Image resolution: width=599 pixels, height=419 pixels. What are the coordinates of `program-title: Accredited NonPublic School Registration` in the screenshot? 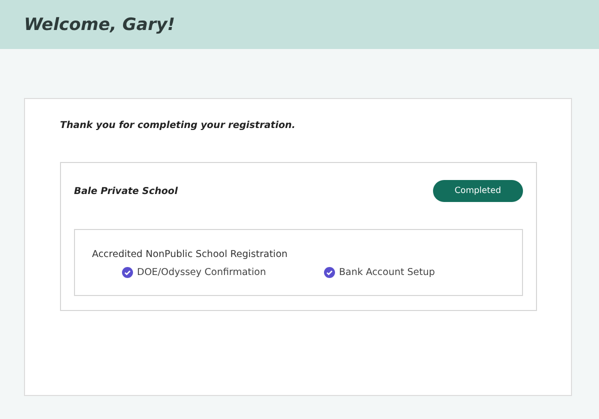 It's located at (190, 254).